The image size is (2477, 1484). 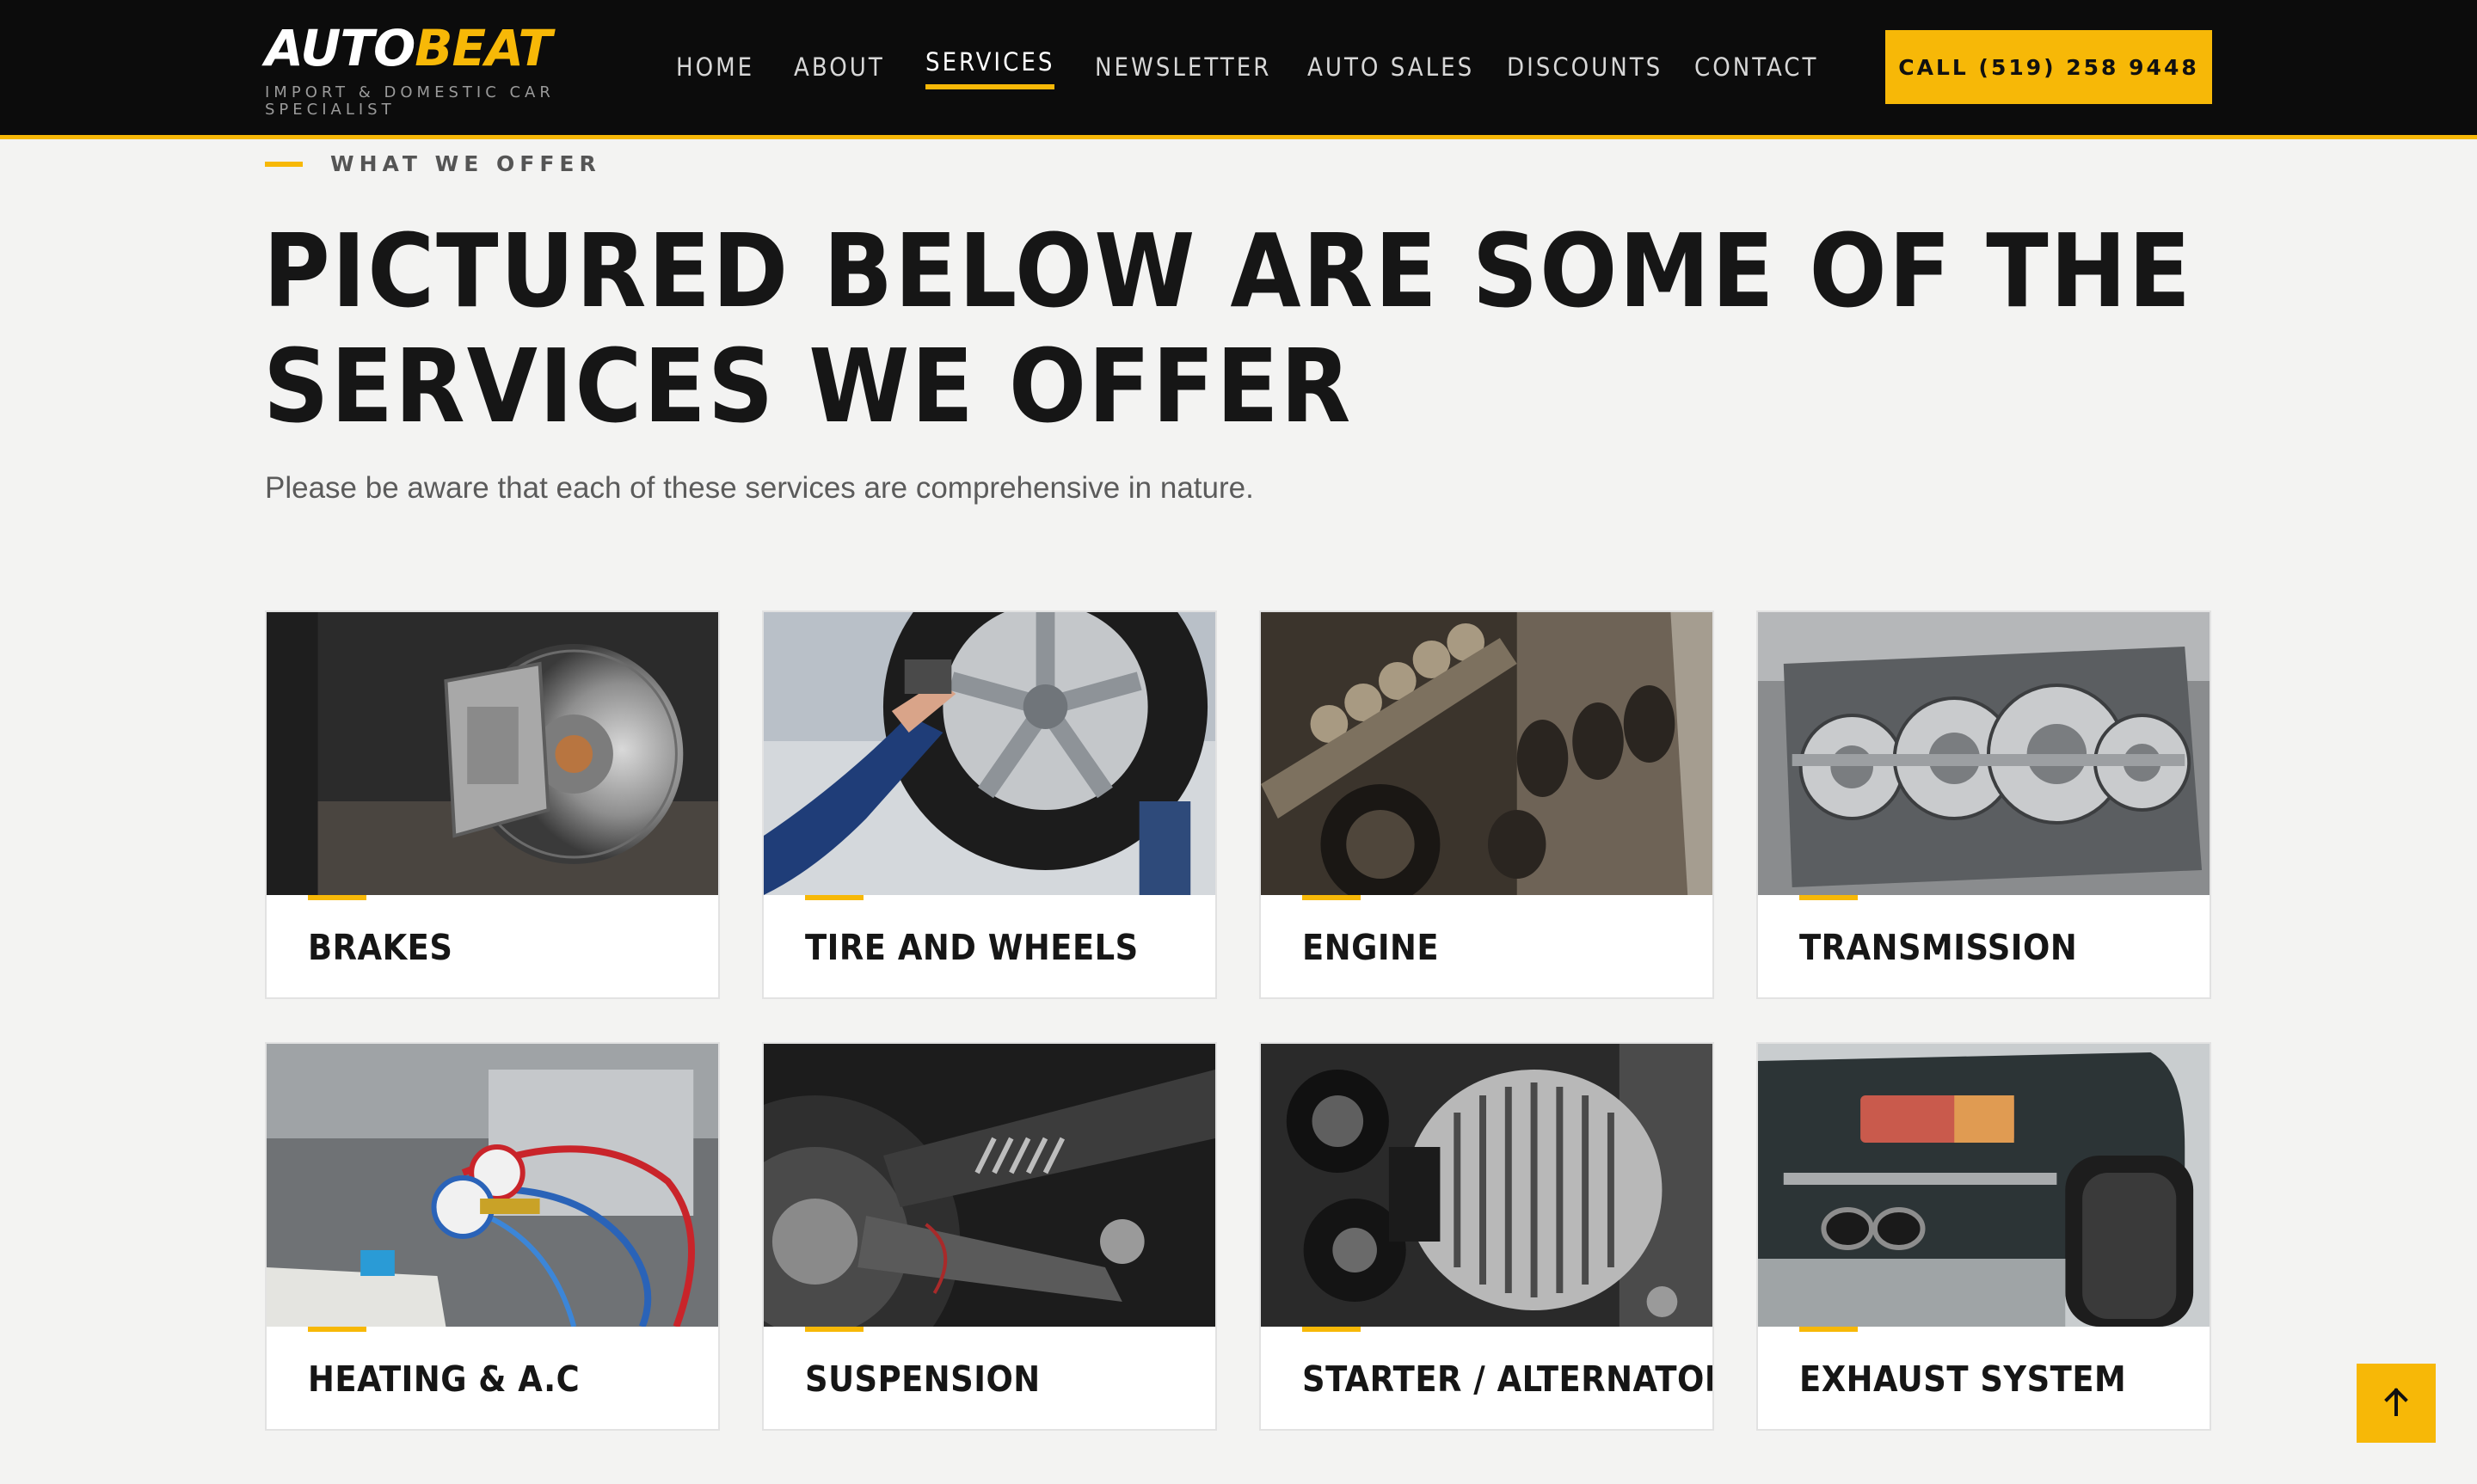 I want to click on nav-discounts: DISCOUNTS, so click(x=1585, y=67).